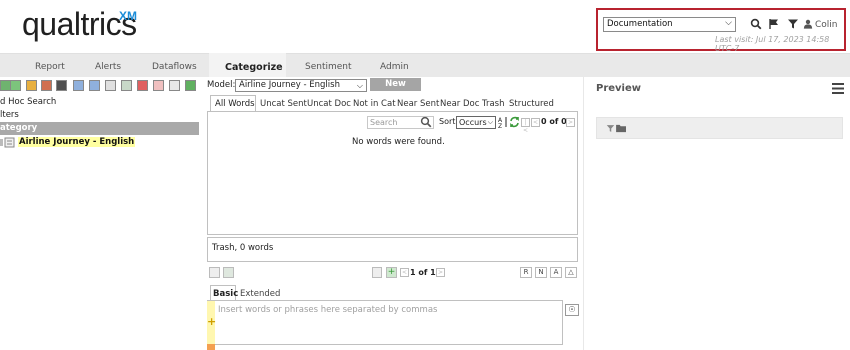 Image resolution: width=850 pixels, height=350 pixels. Describe the element at coordinates (808, 24) in the screenshot. I see `user-icon` at that location.